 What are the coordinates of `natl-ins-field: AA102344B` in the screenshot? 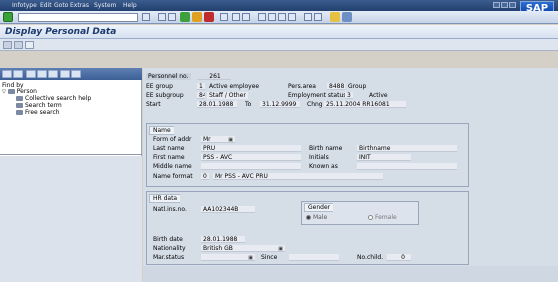 It's located at (228, 209).